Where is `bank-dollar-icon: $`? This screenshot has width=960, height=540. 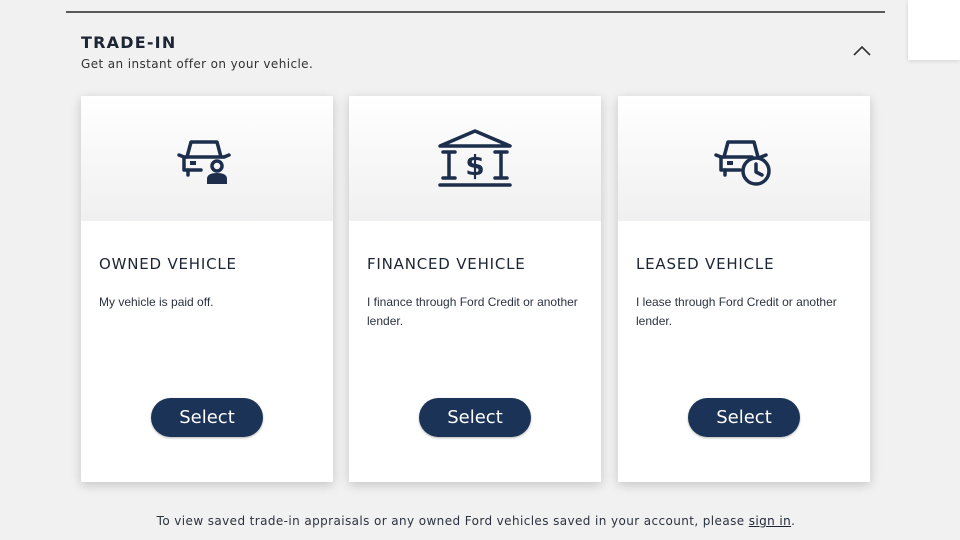 bank-dollar-icon: $ is located at coordinates (475, 157).